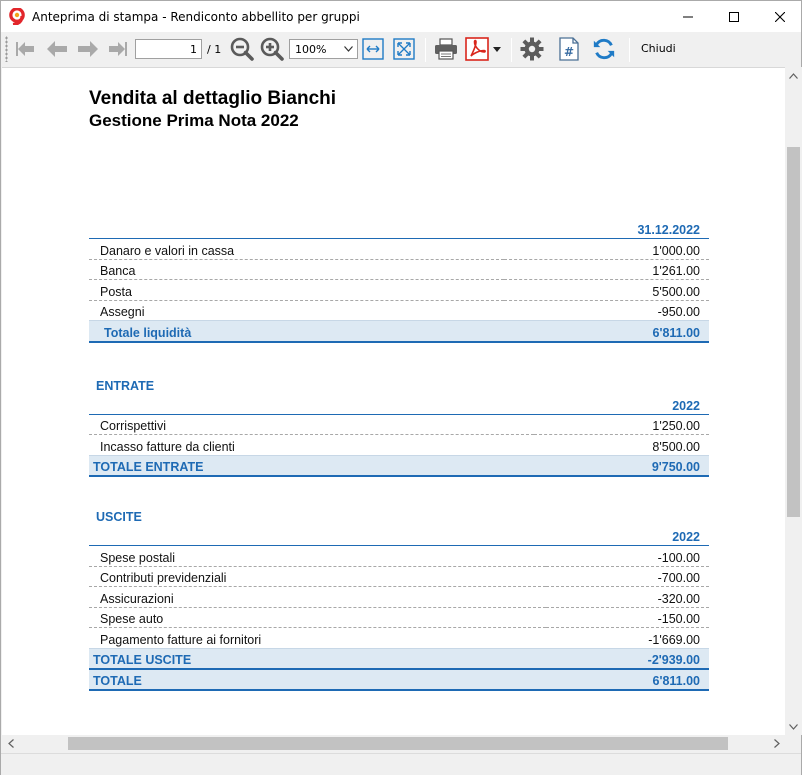  What do you see at coordinates (793, 332) in the screenshot?
I see `vertical-scroll-thumb` at bounding box center [793, 332].